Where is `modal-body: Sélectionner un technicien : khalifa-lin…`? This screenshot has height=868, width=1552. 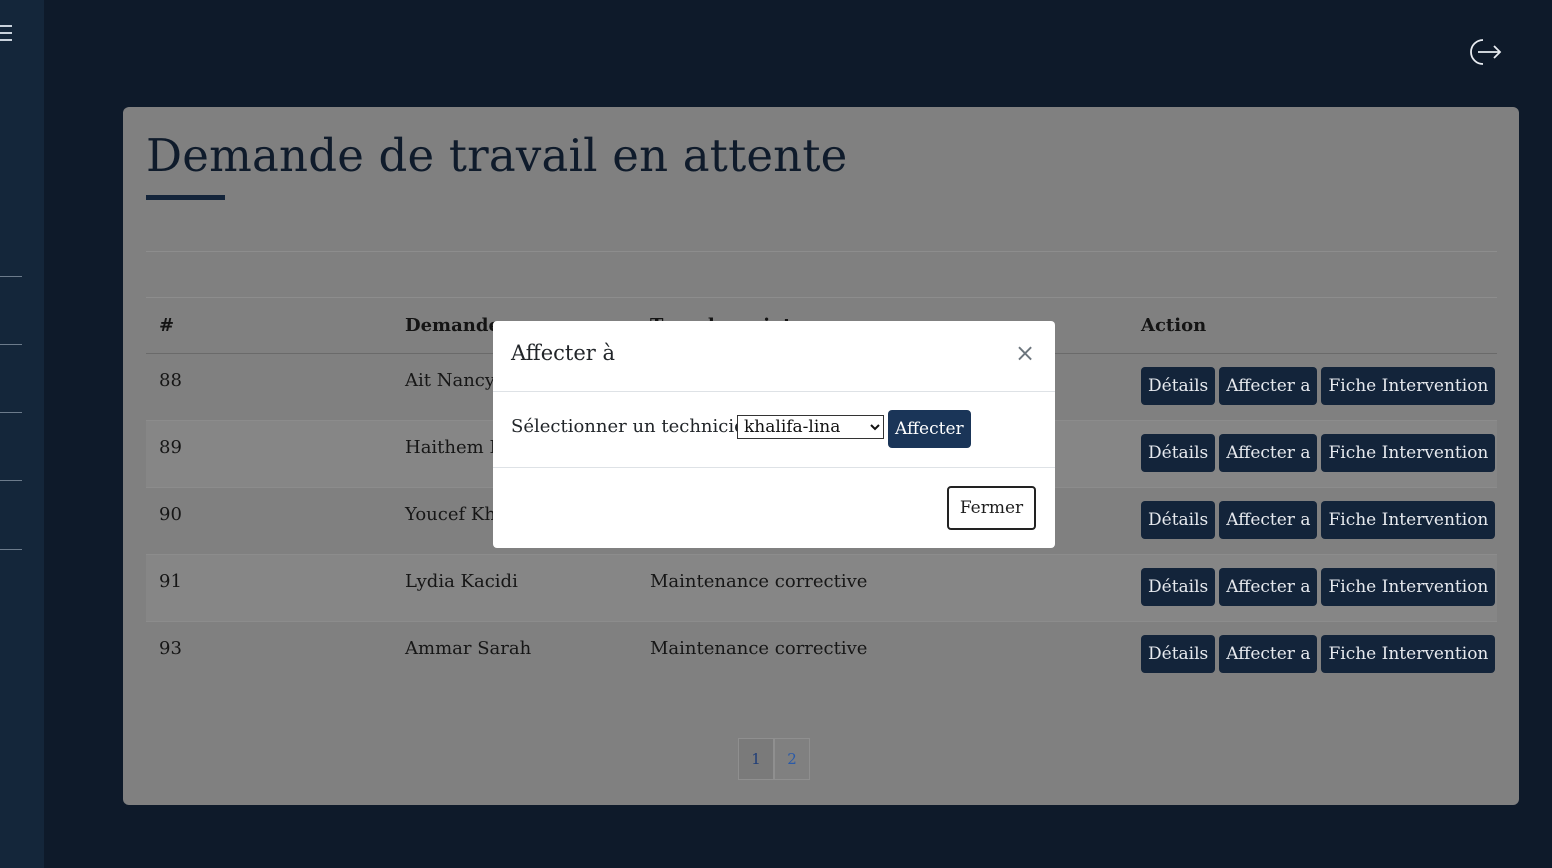 modal-body: Sélectionner un technicien : khalifa-lin… is located at coordinates (774, 430).